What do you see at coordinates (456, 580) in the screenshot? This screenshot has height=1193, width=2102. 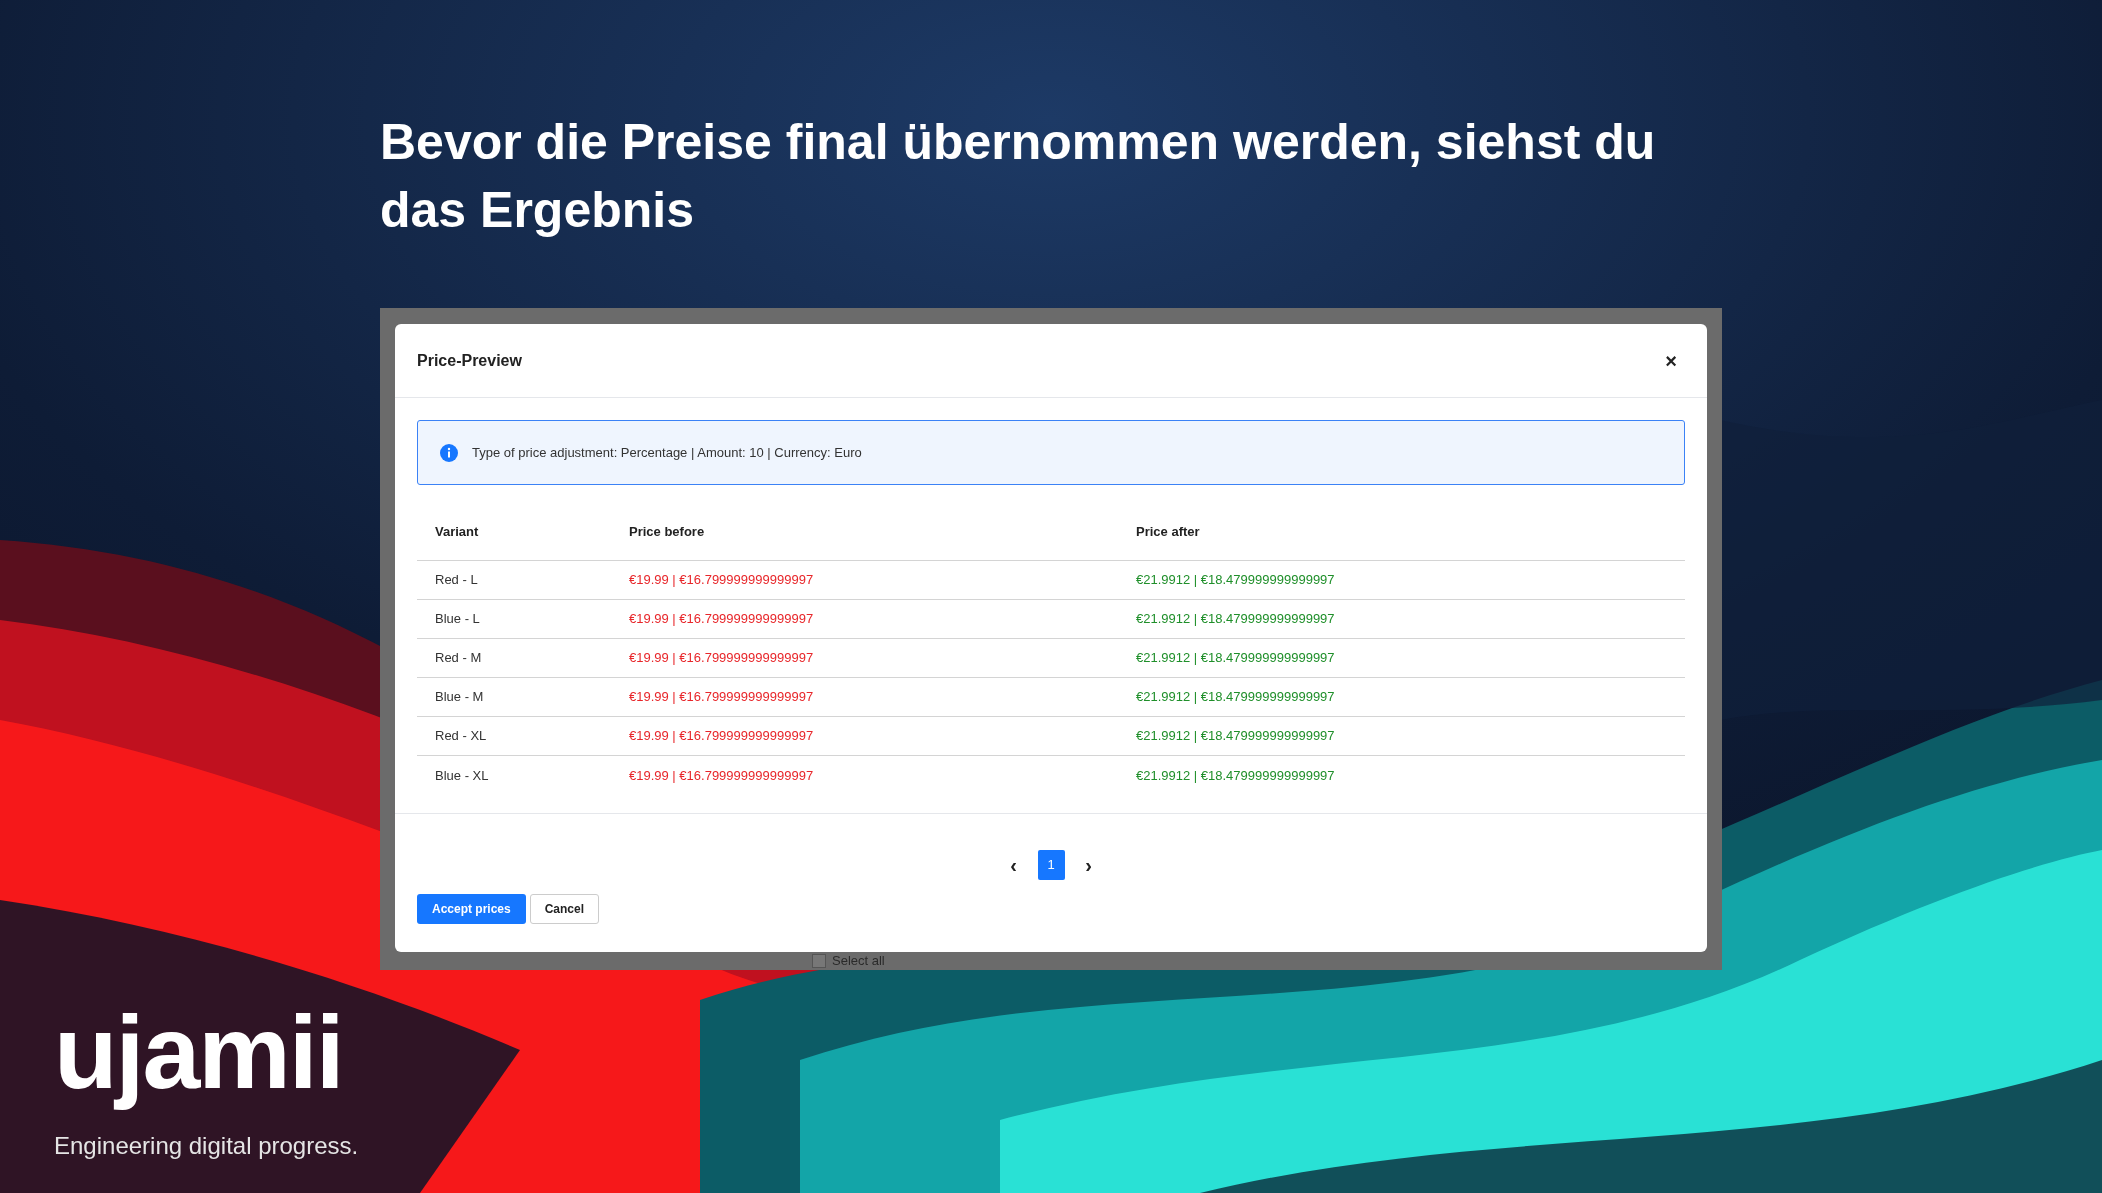 I see `table-cell-text: Red - L` at bounding box center [456, 580].